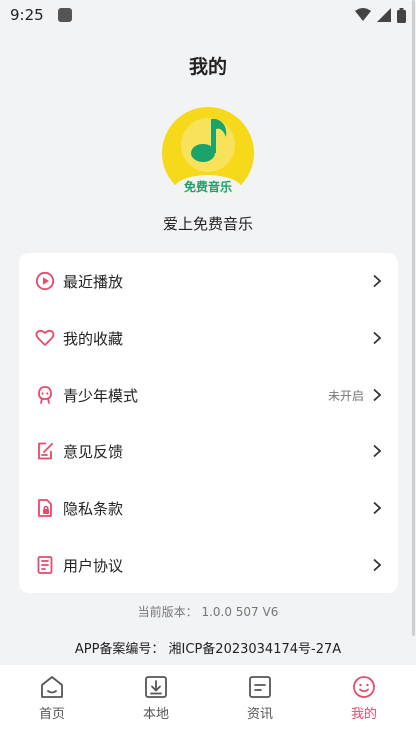  What do you see at coordinates (208, 153) in the screenshot?
I see `app-logo: 免费音乐` at bounding box center [208, 153].